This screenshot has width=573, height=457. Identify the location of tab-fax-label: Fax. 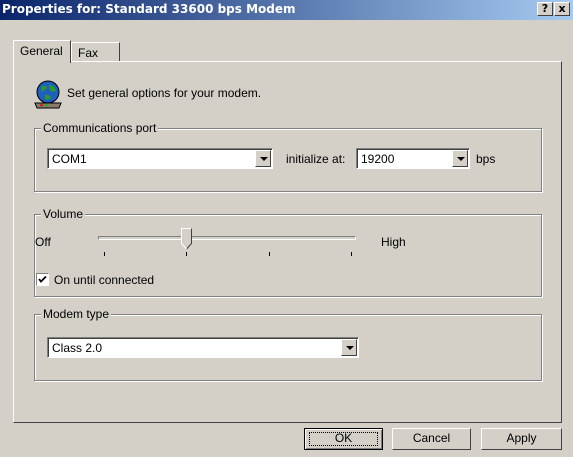
(88, 53).